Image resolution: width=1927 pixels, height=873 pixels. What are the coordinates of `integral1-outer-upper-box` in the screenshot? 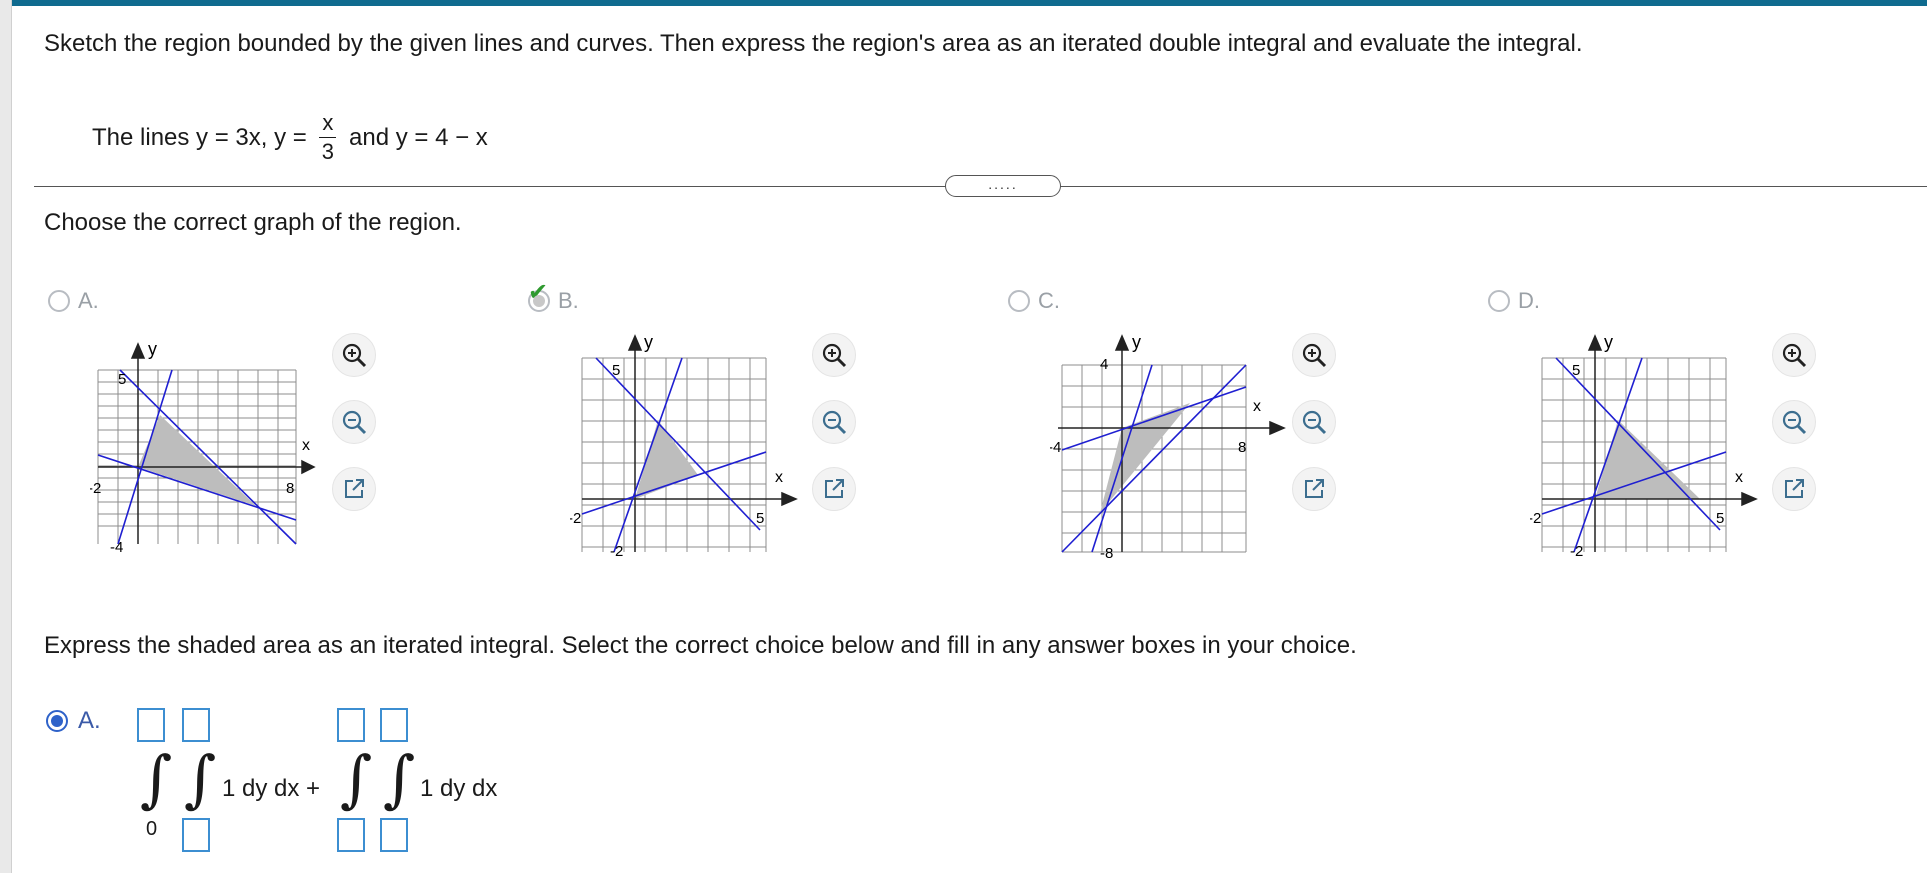 It's located at (151, 725).